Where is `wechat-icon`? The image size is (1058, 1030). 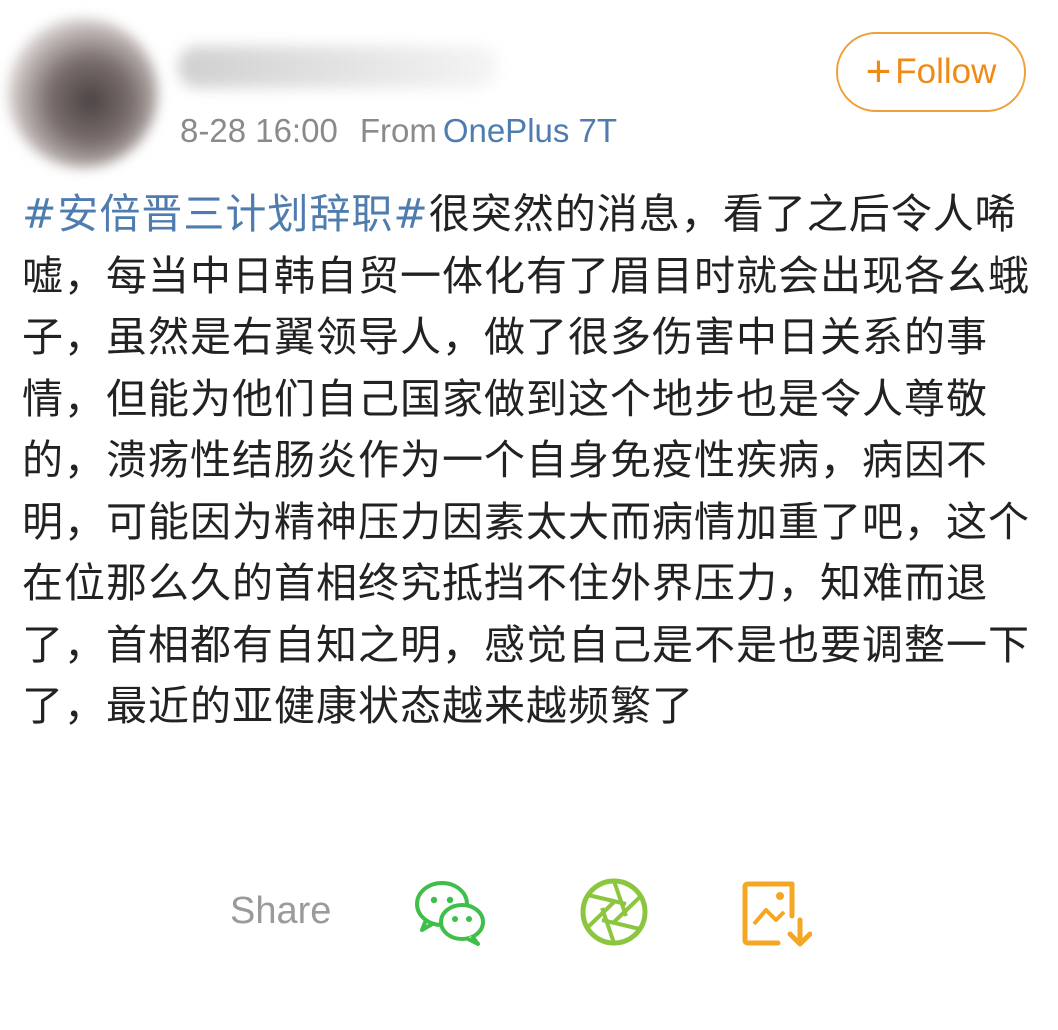 wechat-icon is located at coordinates (450, 912).